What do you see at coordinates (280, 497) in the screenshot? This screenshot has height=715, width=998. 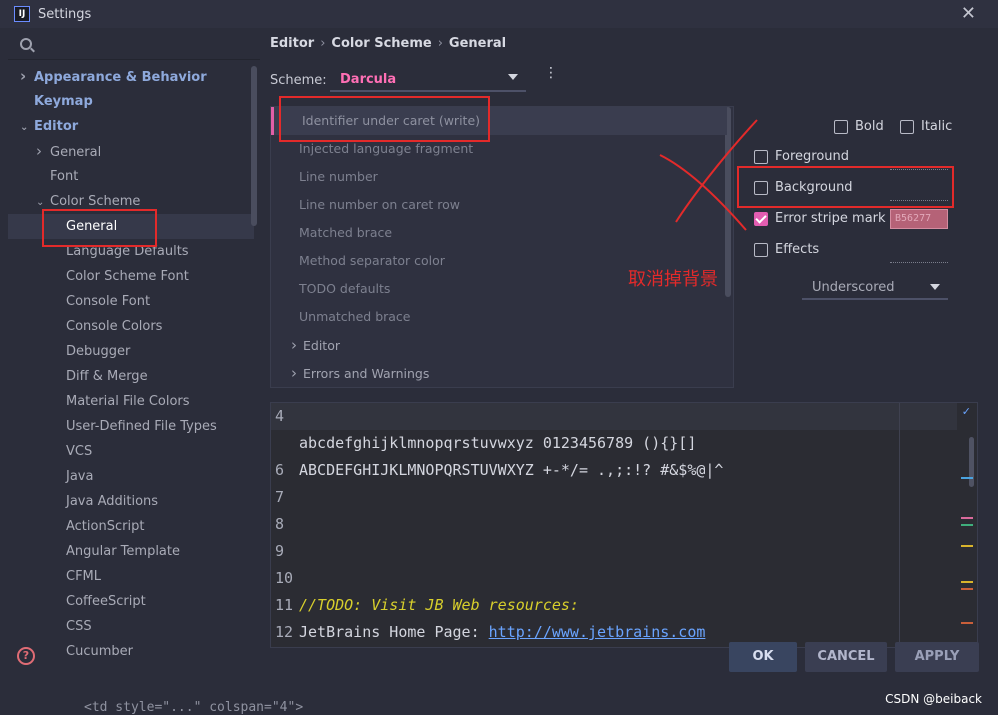 I see `line-number: 7` at bounding box center [280, 497].